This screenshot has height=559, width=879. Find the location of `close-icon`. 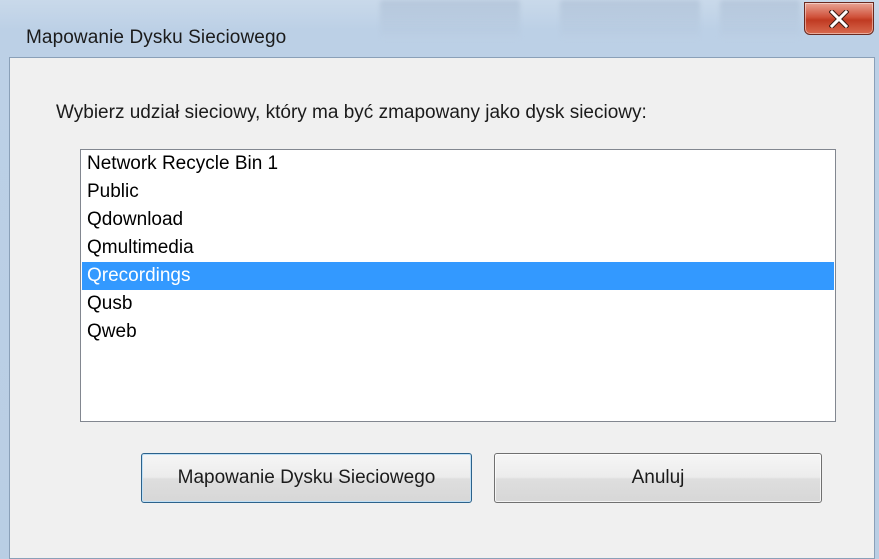

close-icon is located at coordinates (839, 18).